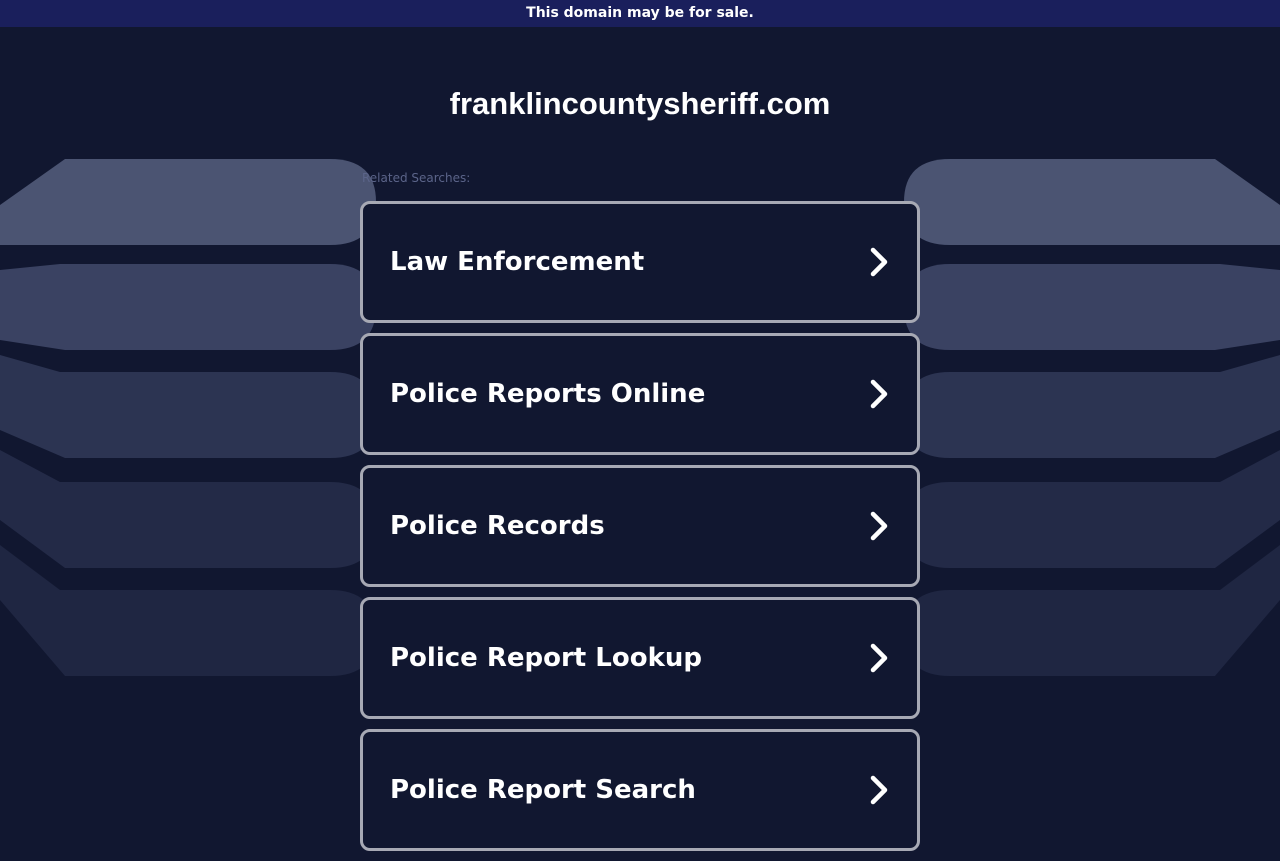  I want to click on related-link-police-report-search: Police Report Search, so click(640, 790).